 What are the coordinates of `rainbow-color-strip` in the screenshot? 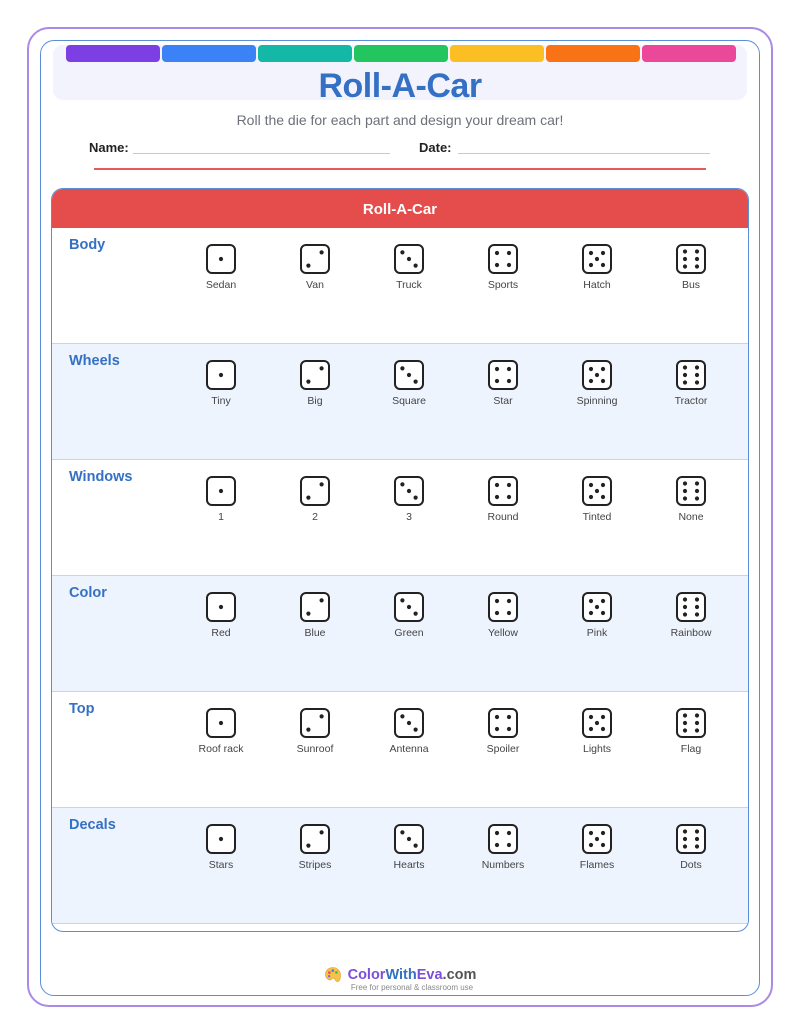 It's located at (401, 53).